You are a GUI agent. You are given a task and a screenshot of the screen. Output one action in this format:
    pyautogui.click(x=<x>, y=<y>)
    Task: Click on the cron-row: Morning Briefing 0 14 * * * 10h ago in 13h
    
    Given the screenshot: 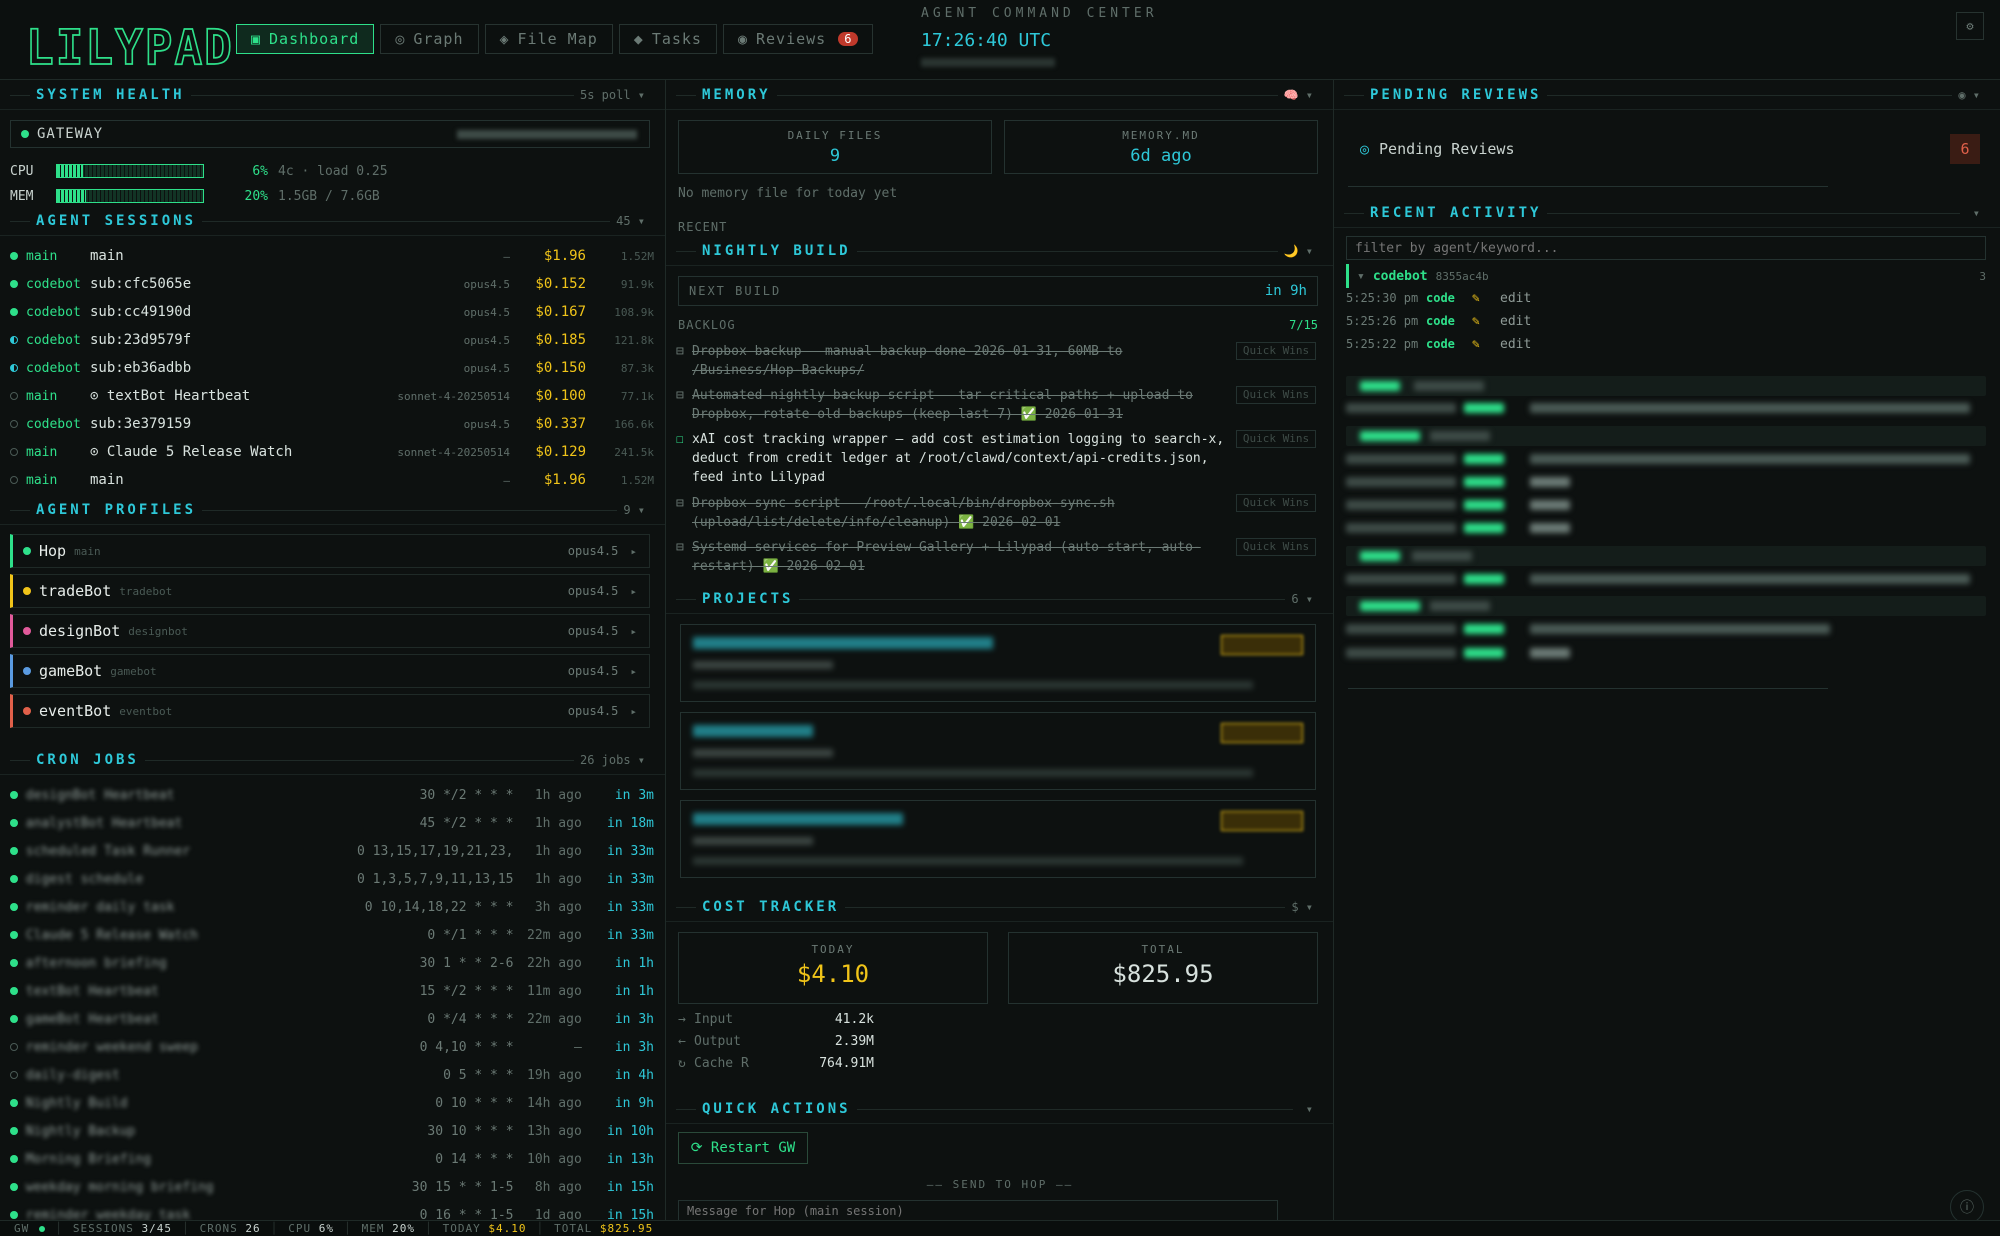 What is the action you would take?
    pyautogui.click(x=332, y=1159)
    